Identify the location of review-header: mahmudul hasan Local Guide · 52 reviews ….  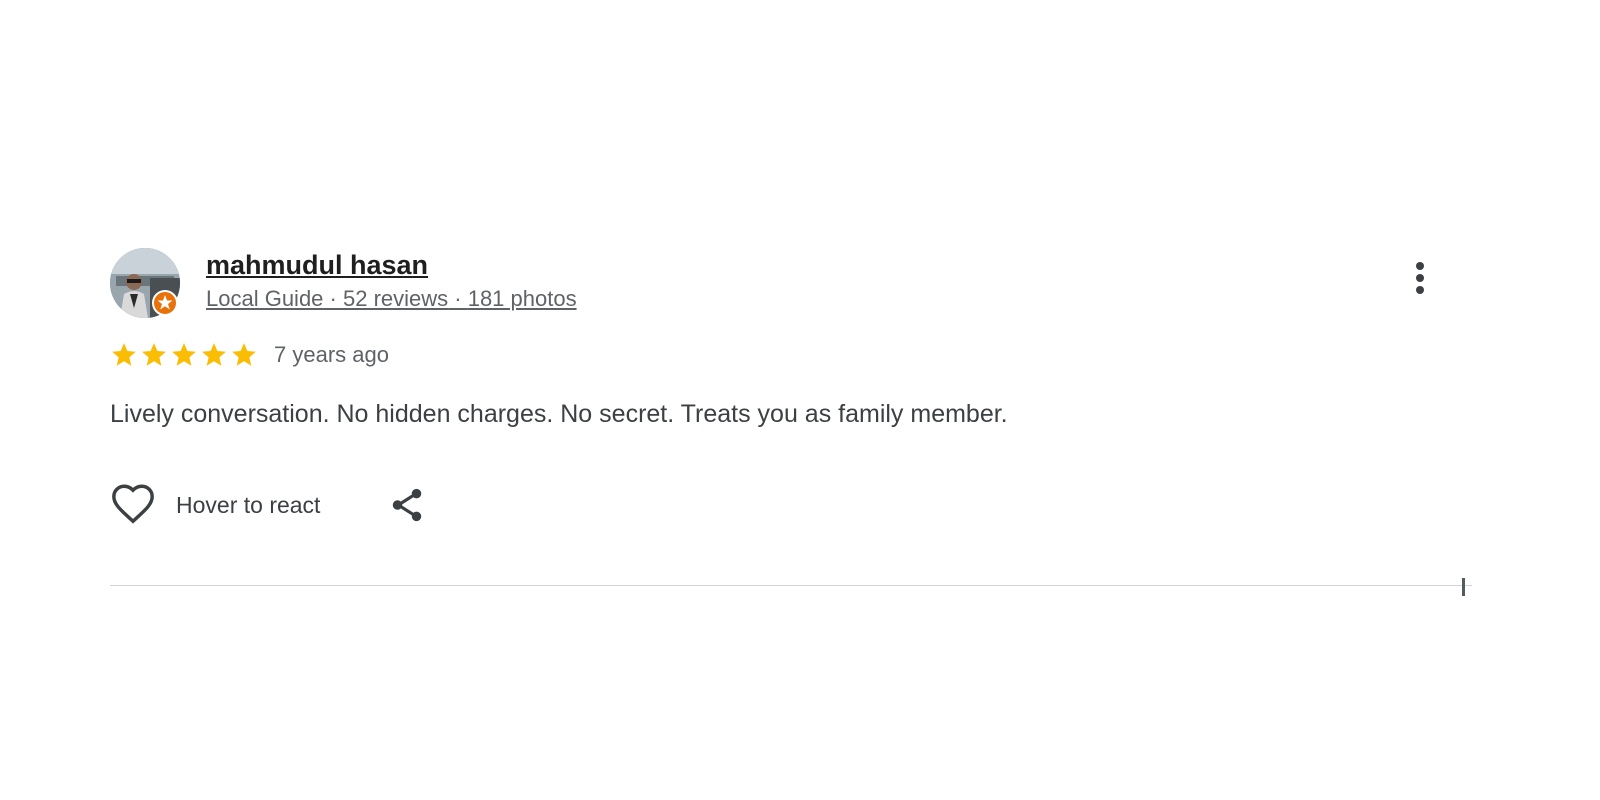
(791, 284).